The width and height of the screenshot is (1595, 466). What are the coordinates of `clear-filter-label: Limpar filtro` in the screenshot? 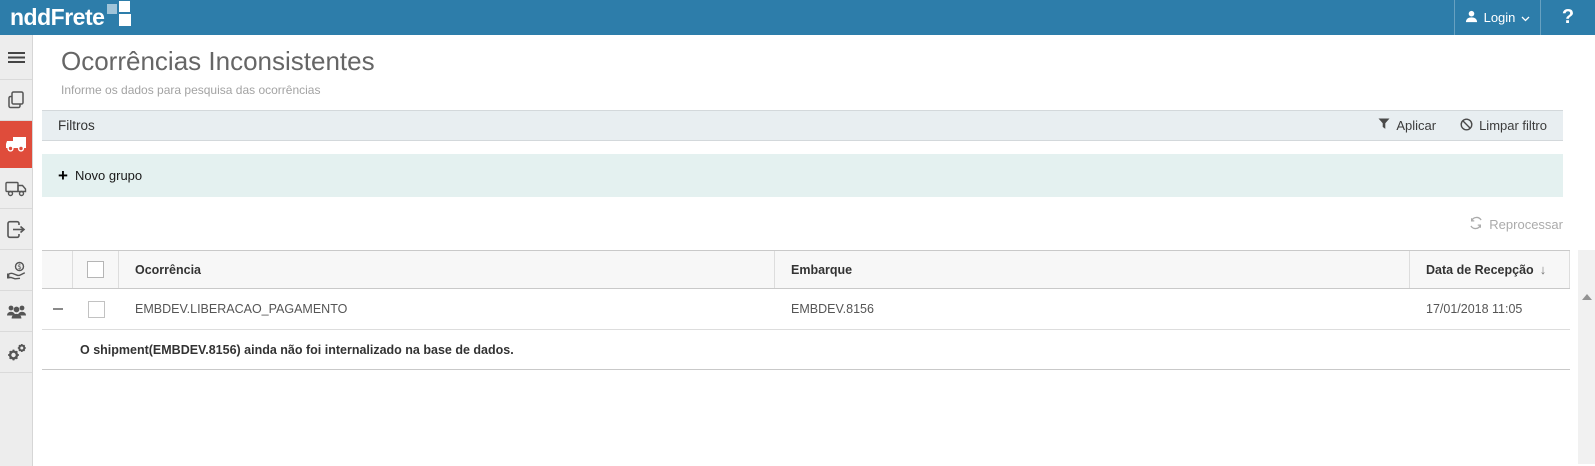 It's located at (1513, 125).